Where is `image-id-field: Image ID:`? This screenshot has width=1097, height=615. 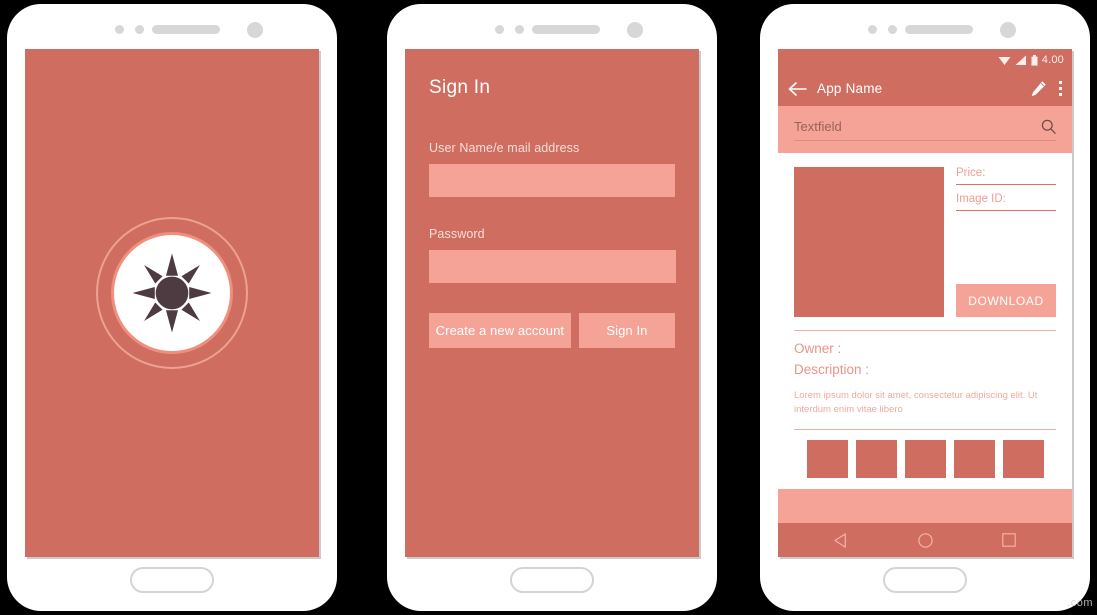 image-id-field: Image ID: is located at coordinates (1006, 202).